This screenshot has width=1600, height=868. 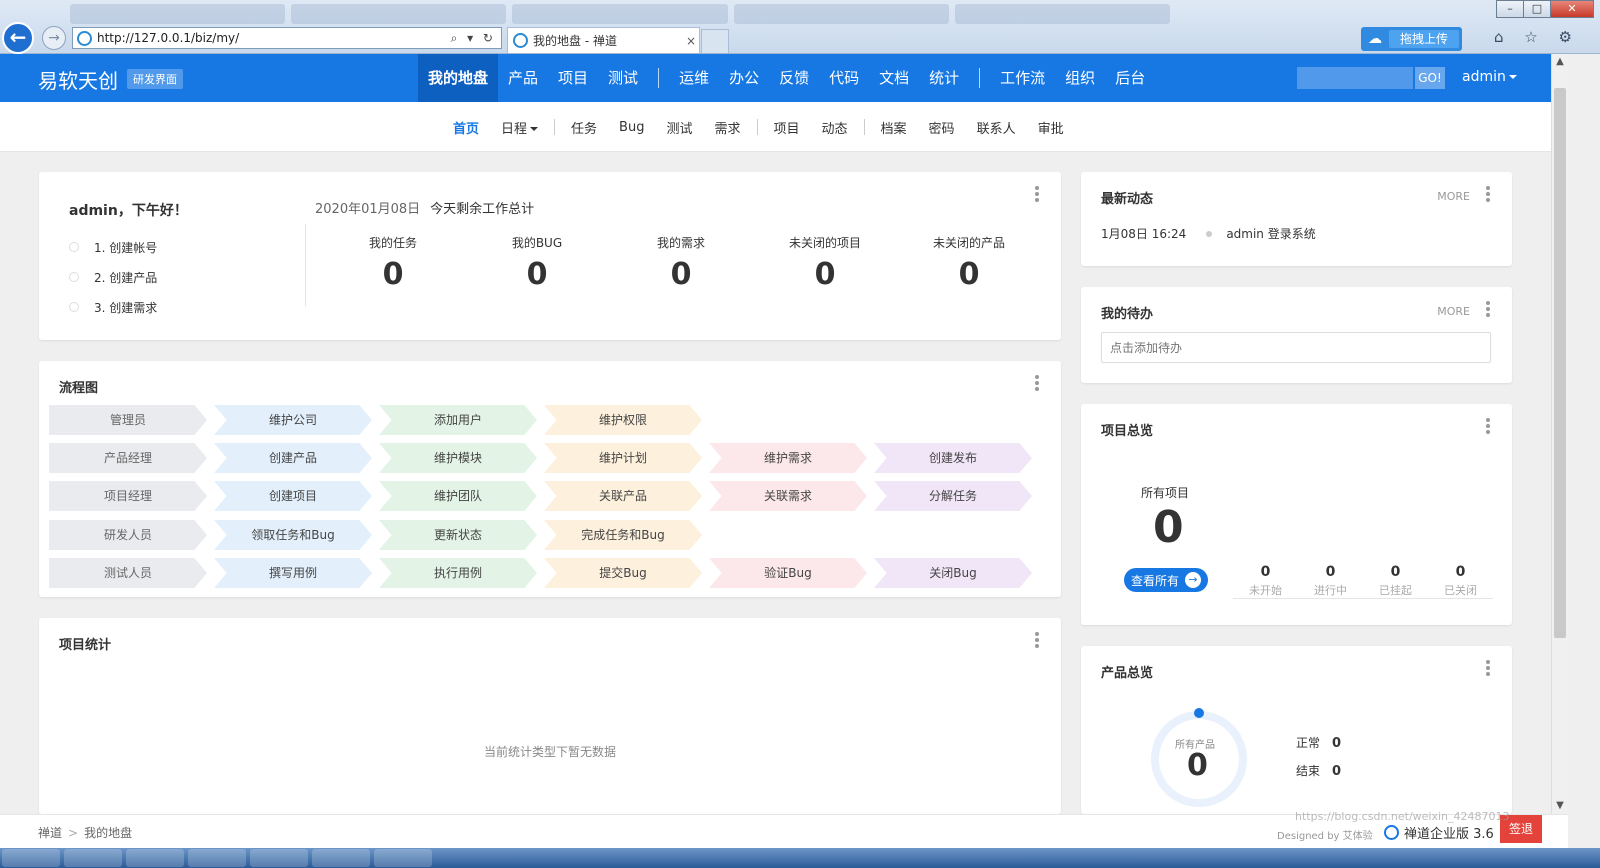 What do you see at coordinates (1395, 581) in the screenshot?
I see `stat-suspended: 0 已挂起` at bounding box center [1395, 581].